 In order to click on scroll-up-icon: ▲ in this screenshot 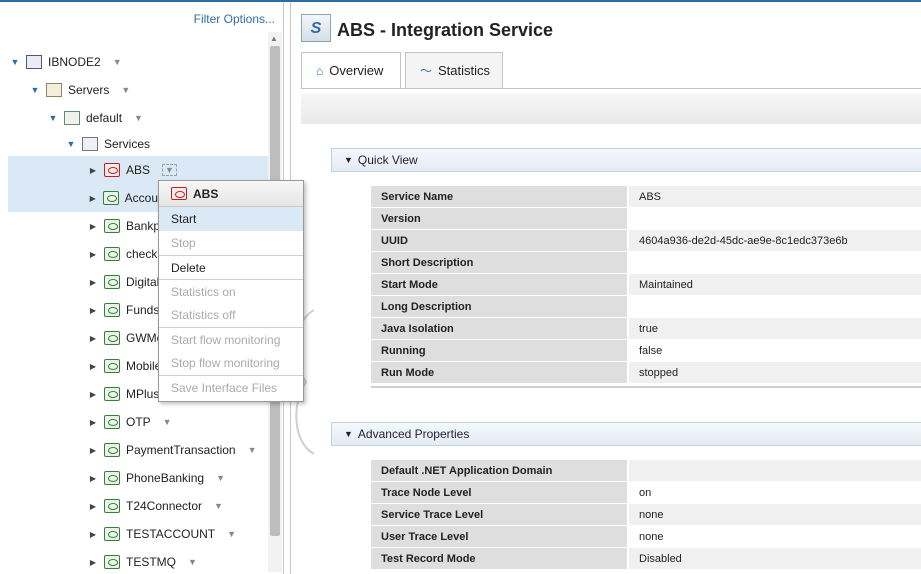, I will do `click(274, 38)`.